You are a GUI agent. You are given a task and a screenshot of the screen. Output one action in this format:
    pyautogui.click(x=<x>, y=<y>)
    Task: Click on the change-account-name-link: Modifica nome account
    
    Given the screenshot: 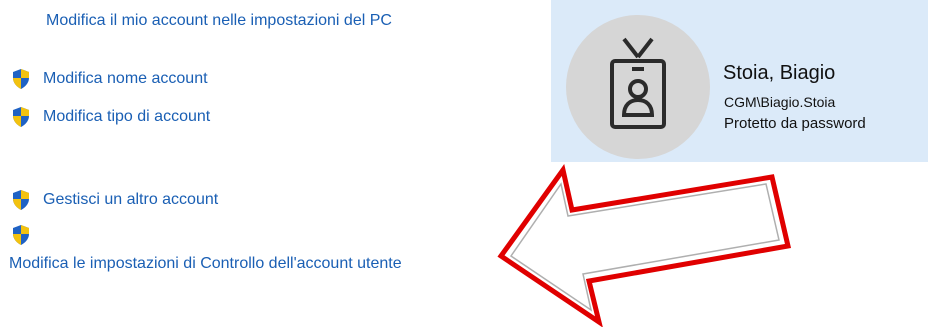 What is the action you would take?
    pyautogui.click(x=125, y=79)
    